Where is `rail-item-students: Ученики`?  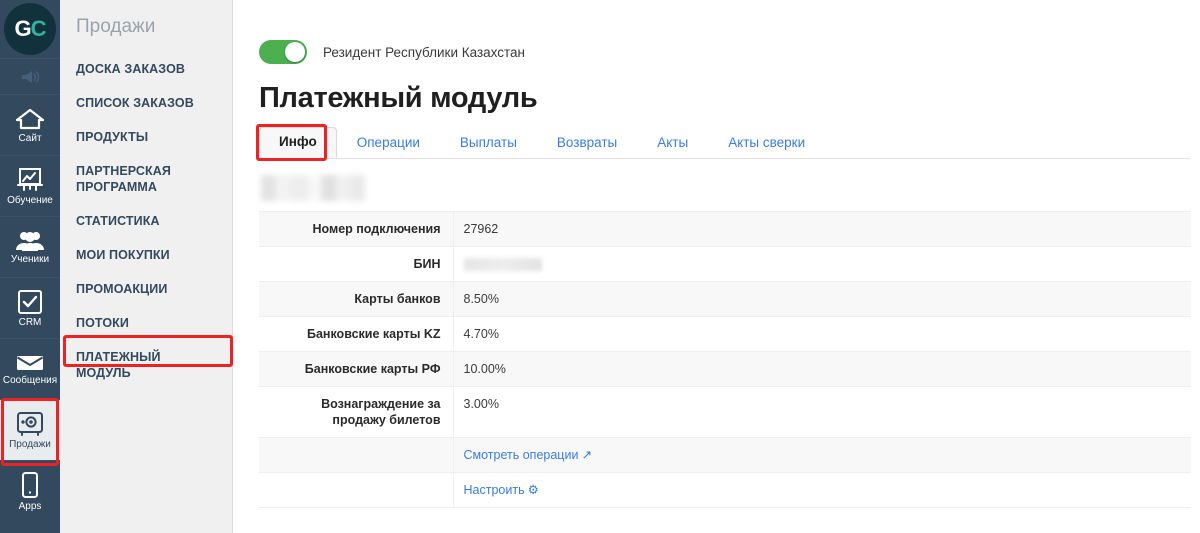
rail-item-students: Ученики is located at coordinates (30, 246).